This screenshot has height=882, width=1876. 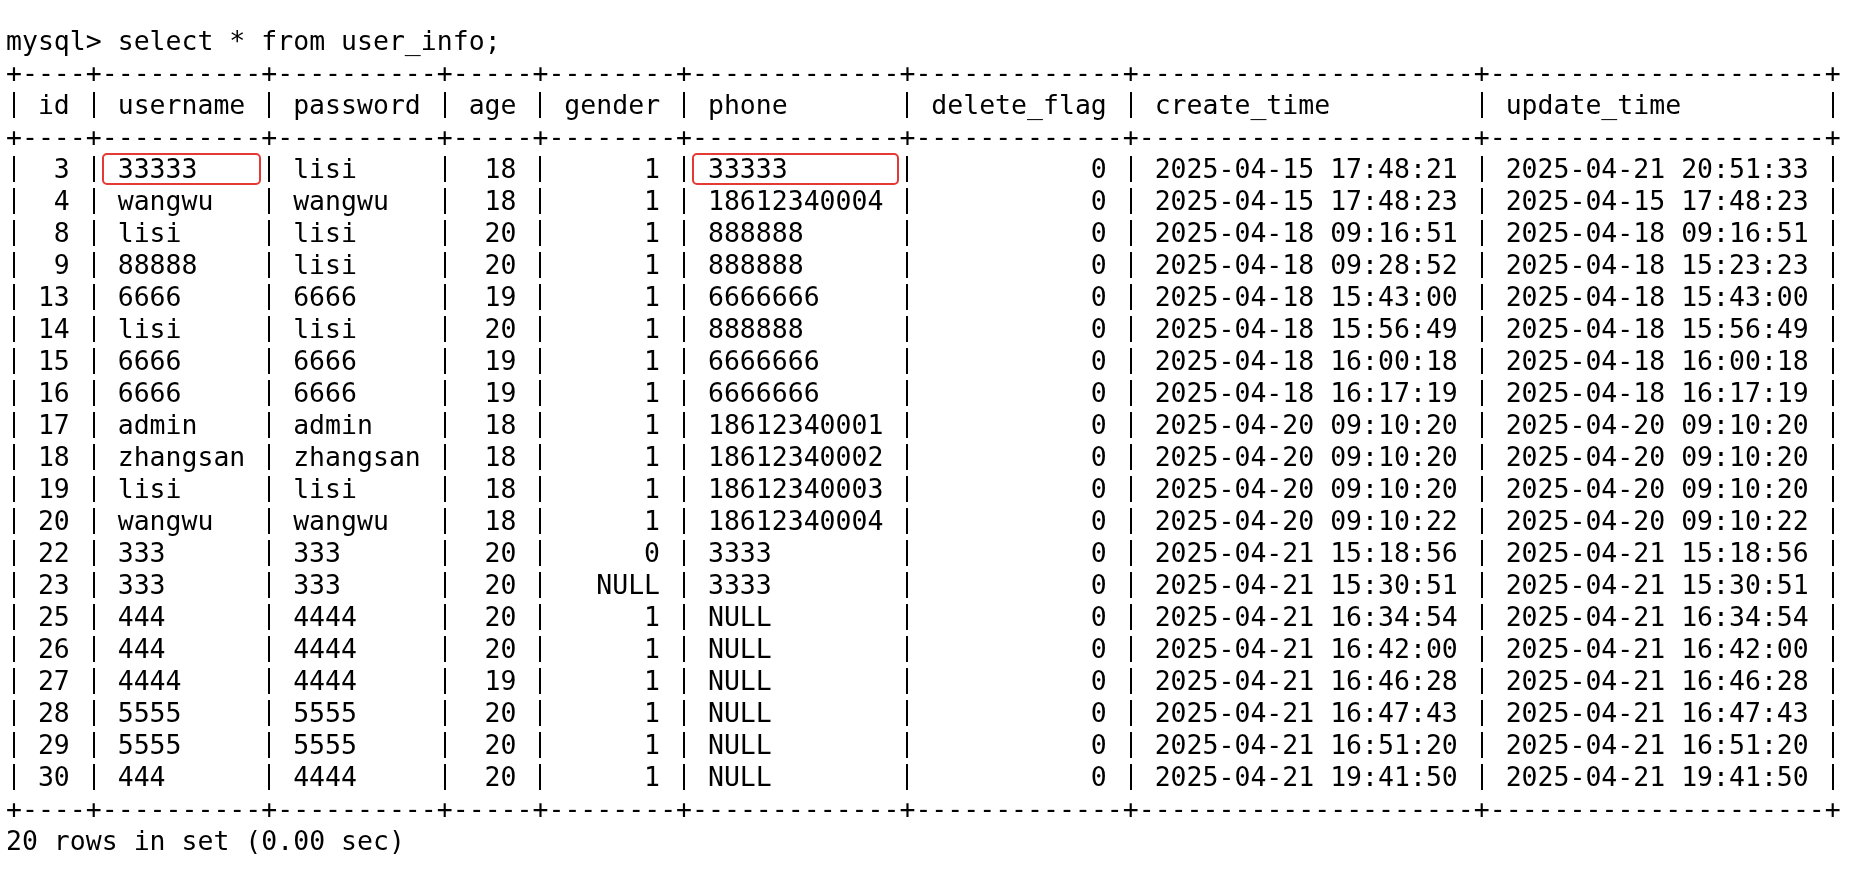 What do you see at coordinates (1306, 553) in the screenshot?
I see `table-cell-text: 2025-04-21 15:18:56` at bounding box center [1306, 553].